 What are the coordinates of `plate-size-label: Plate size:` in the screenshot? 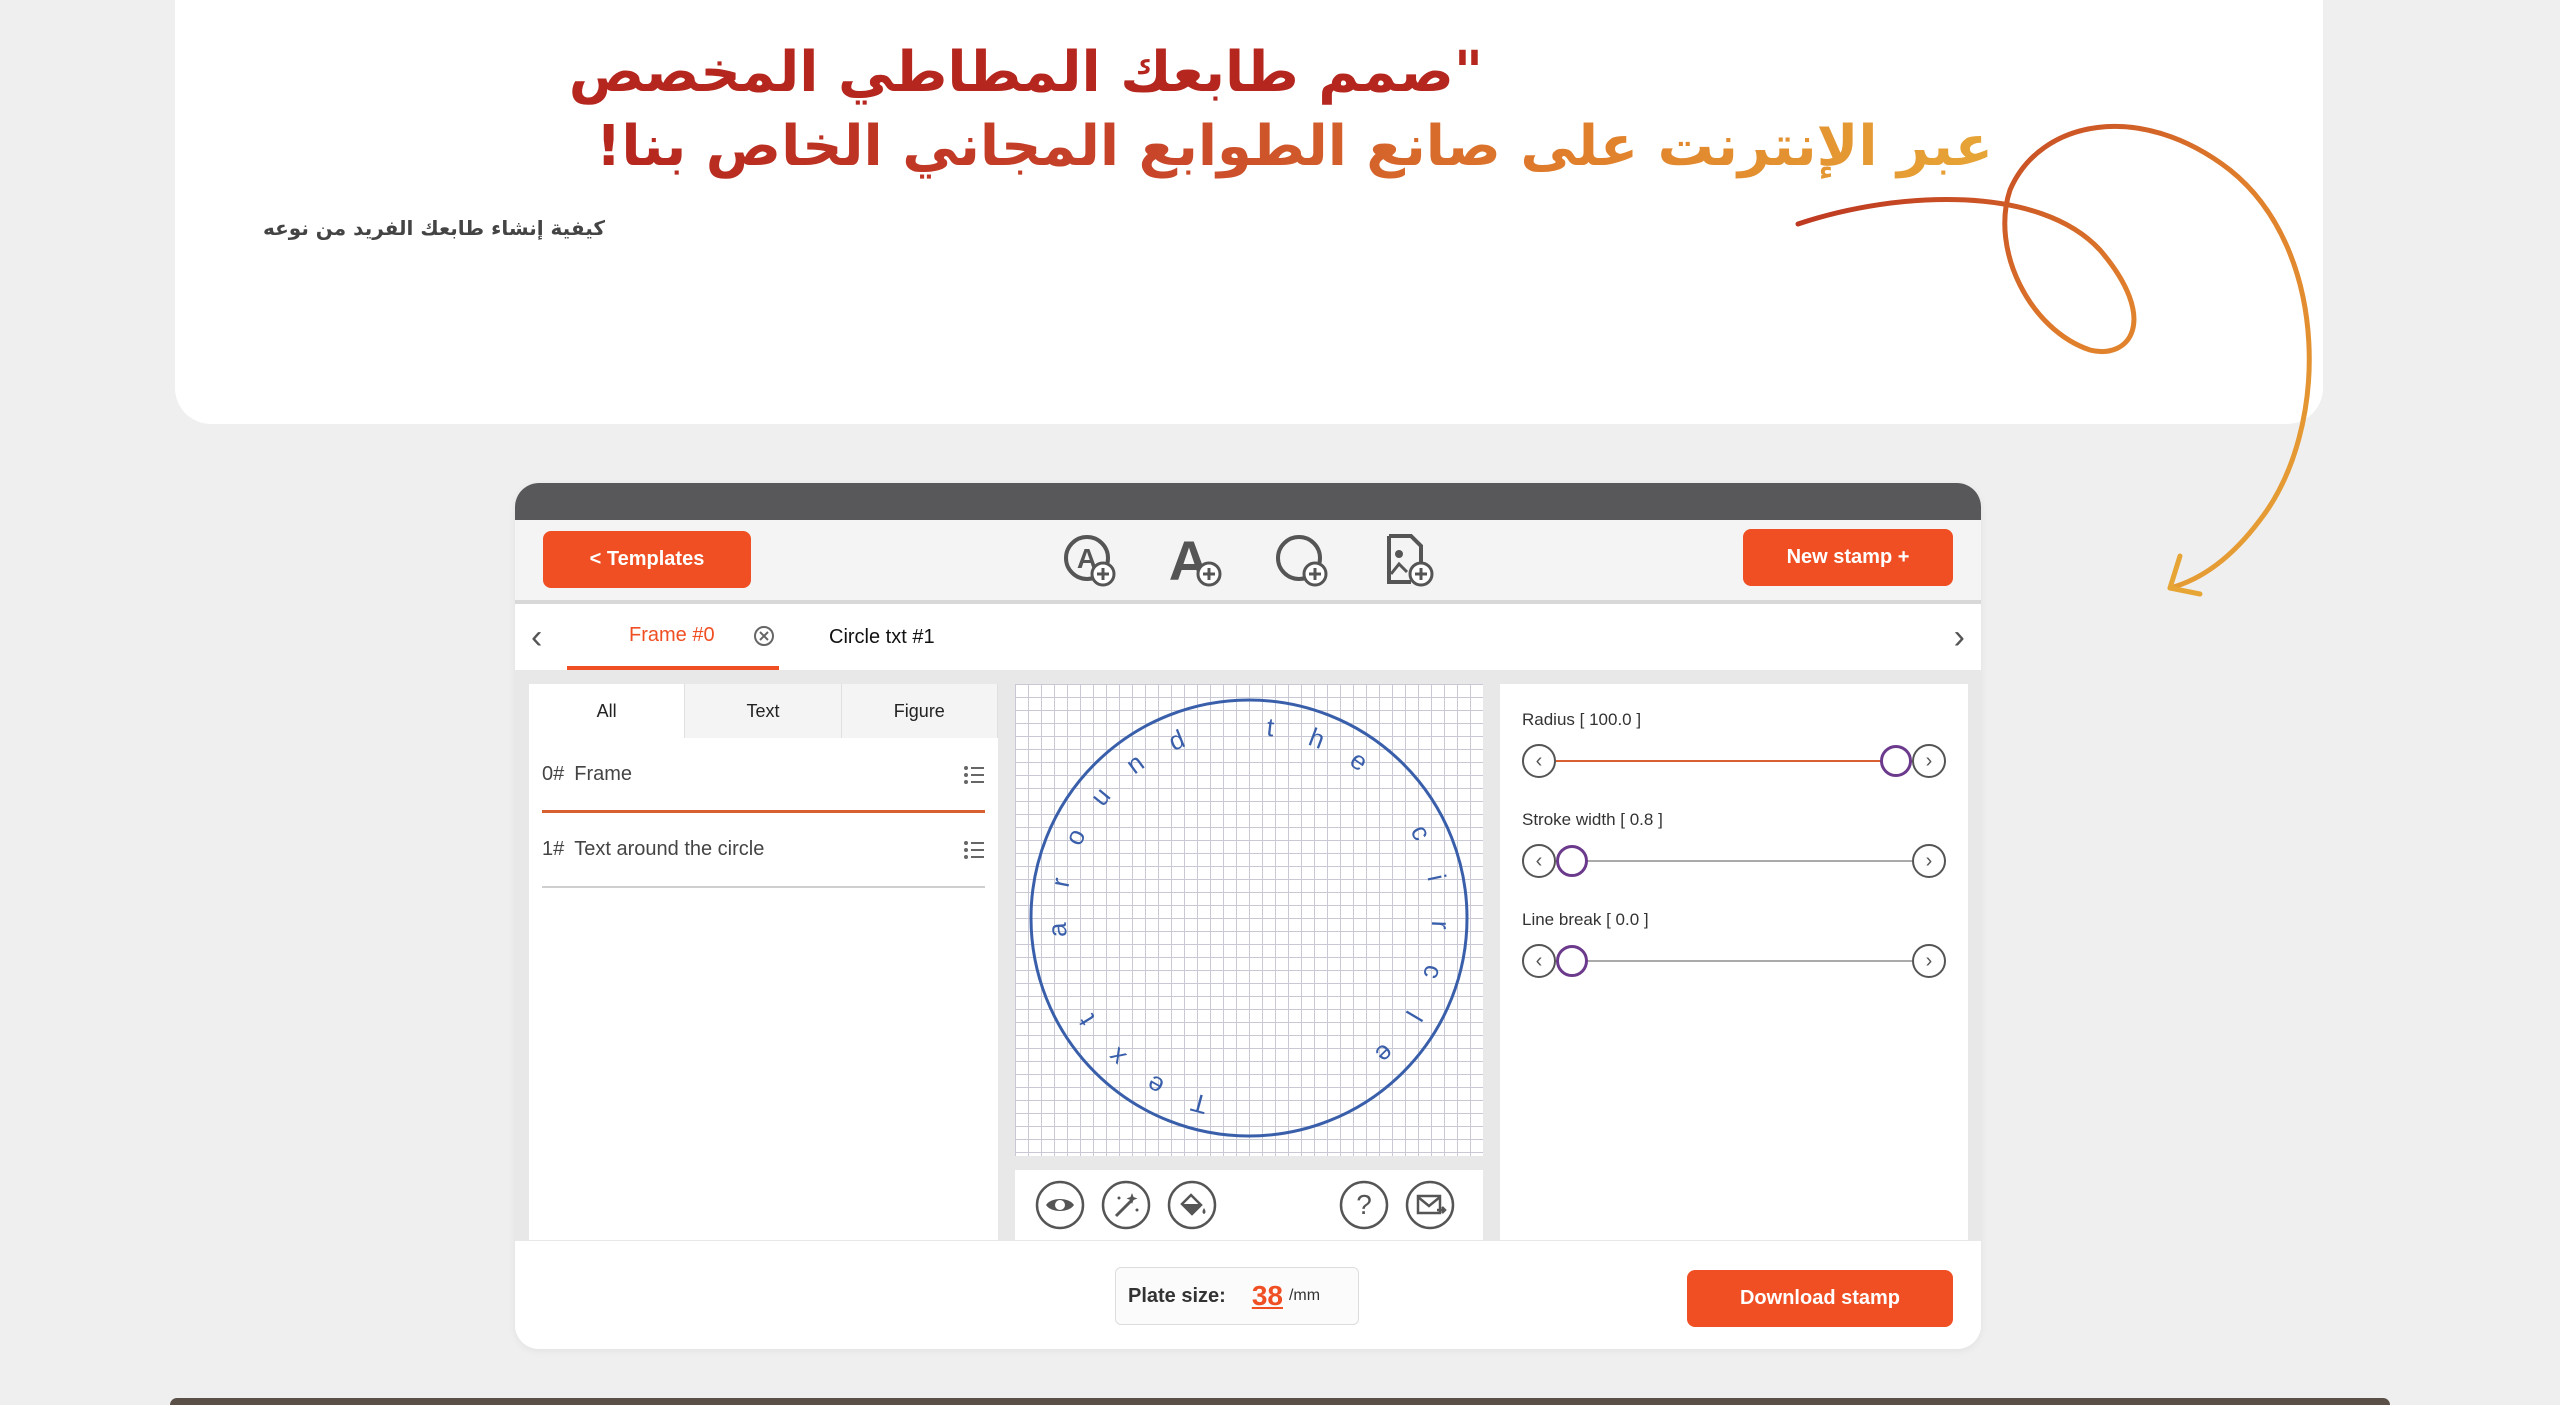 It's located at (1177, 1295).